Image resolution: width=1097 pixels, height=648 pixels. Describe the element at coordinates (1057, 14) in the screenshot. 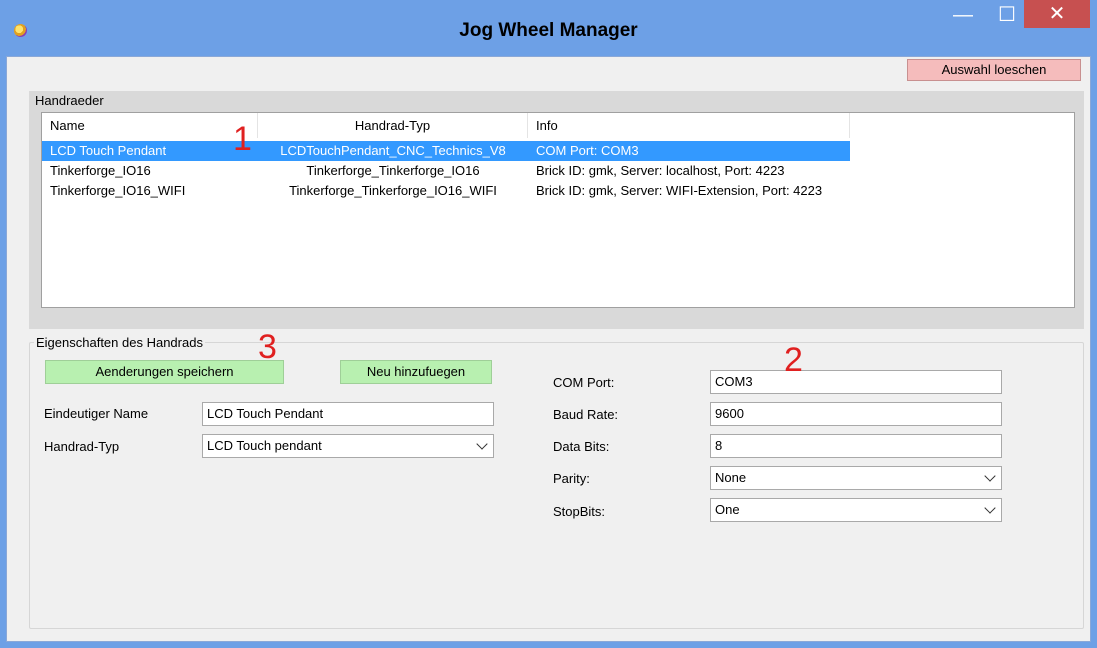

I see `close-button: ✕` at that location.